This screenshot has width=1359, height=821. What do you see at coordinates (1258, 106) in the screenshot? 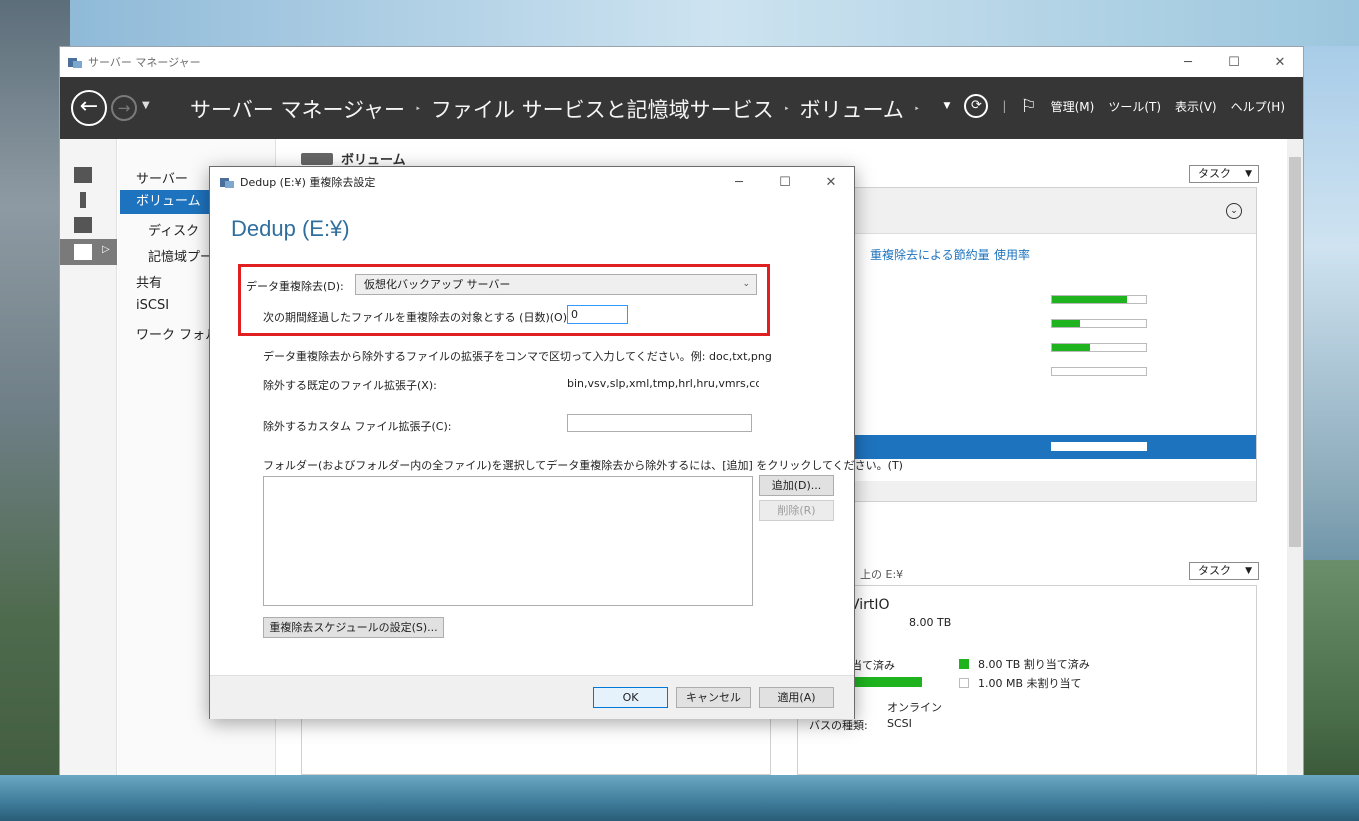
I see `menu-help: ヘルプ(H)` at bounding box center [1258, 106].